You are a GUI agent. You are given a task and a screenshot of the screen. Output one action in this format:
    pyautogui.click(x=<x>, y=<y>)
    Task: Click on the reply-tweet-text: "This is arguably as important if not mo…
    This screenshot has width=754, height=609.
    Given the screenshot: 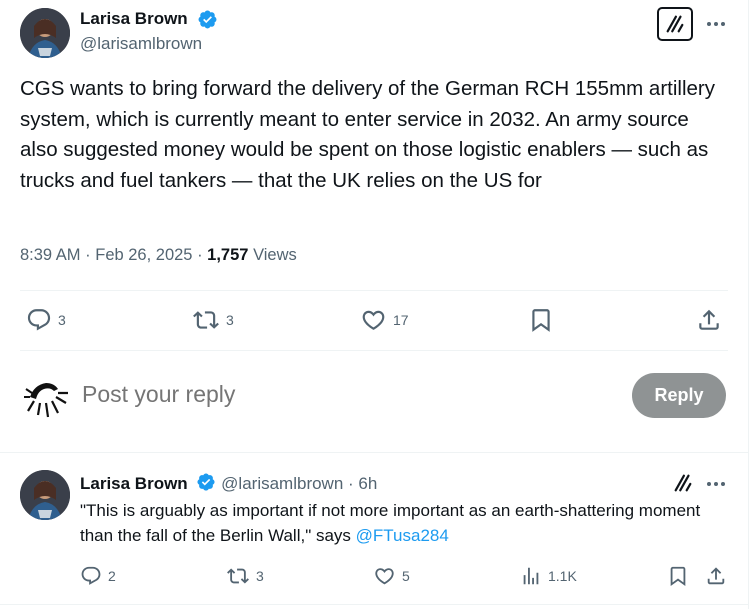 What is the action you would take?
    pyautogui.click(x=405, y=523)
    